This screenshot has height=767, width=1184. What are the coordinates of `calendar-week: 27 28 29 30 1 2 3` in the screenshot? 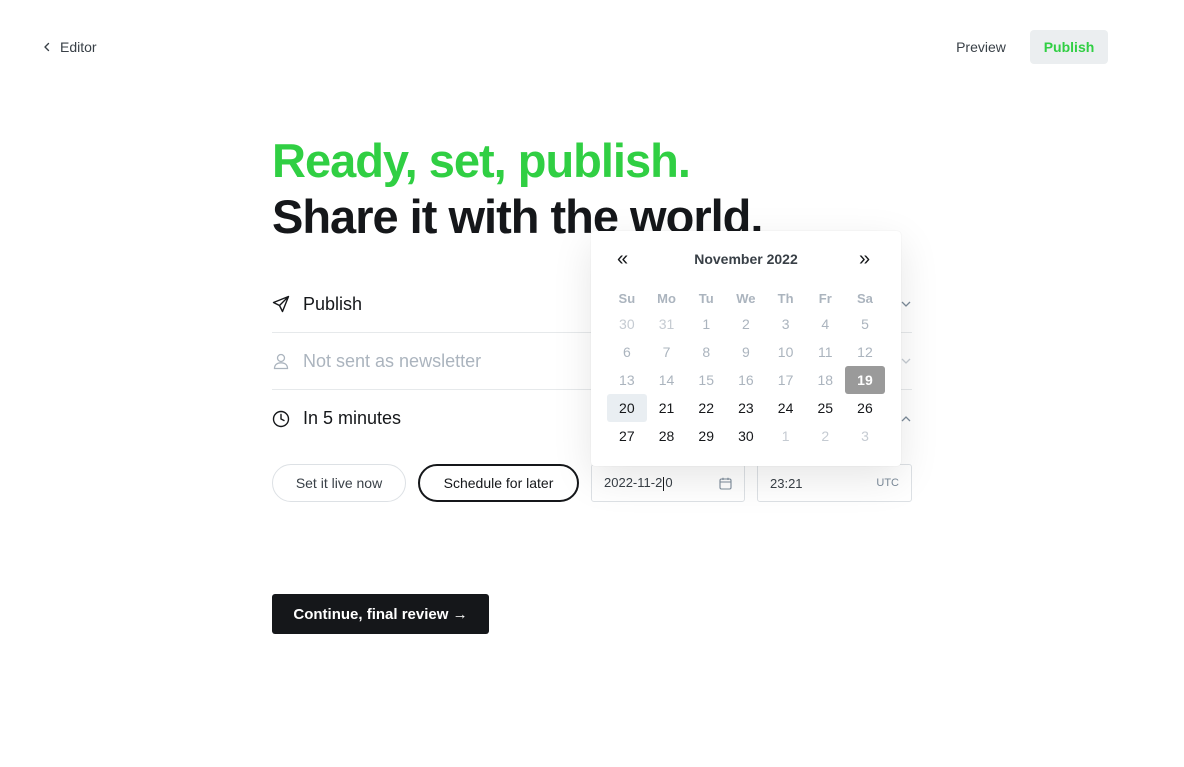 It's located at (746, 436).